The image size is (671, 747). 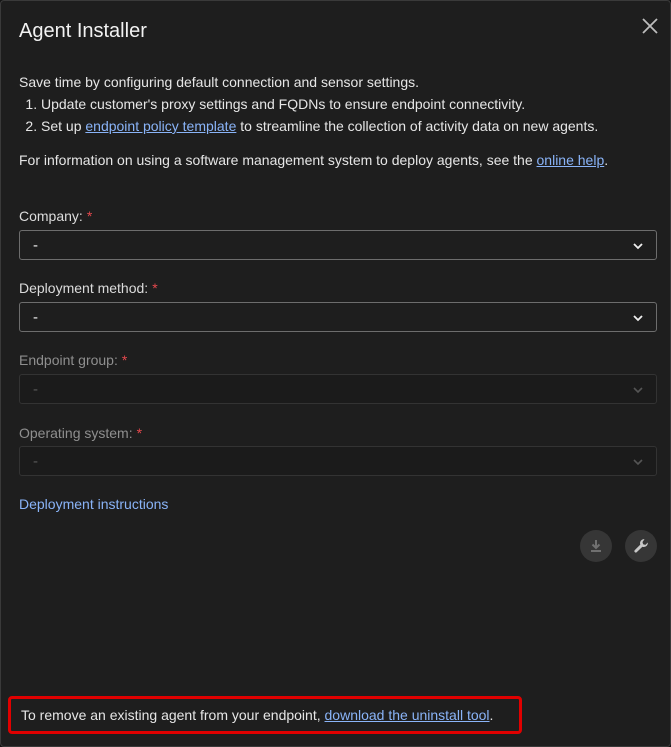 I want to click on operating-system-value: -, so click(x=35, y=461).